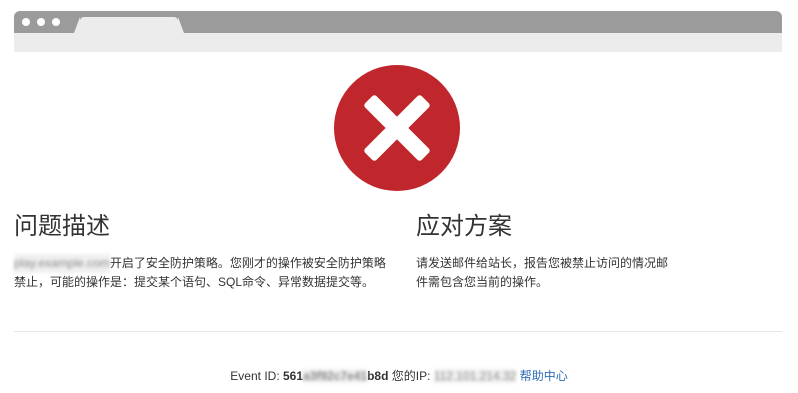  Describe the element at coordinates (397, 128) in the screenshot. I see `error-x-icon` at that location.